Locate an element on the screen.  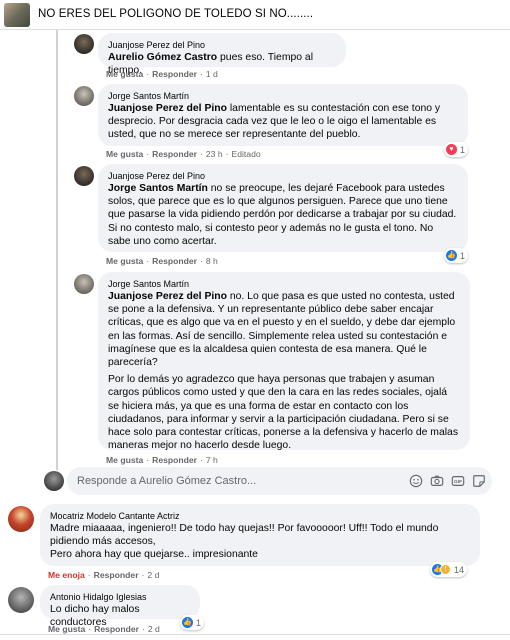
comment-actions: Me gusta · Responder · 8 h is located at coordinates (162, 261).